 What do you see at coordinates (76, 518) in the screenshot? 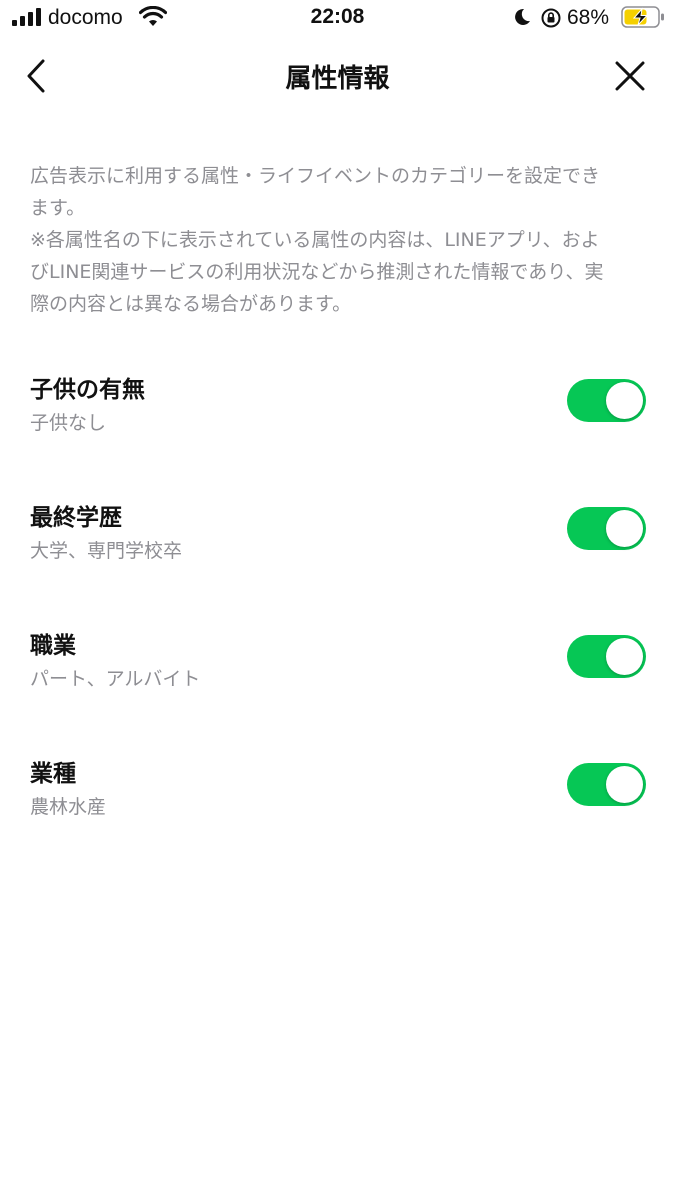
I see `setting-title: 最終学歴` at bounding box center [76, 518].